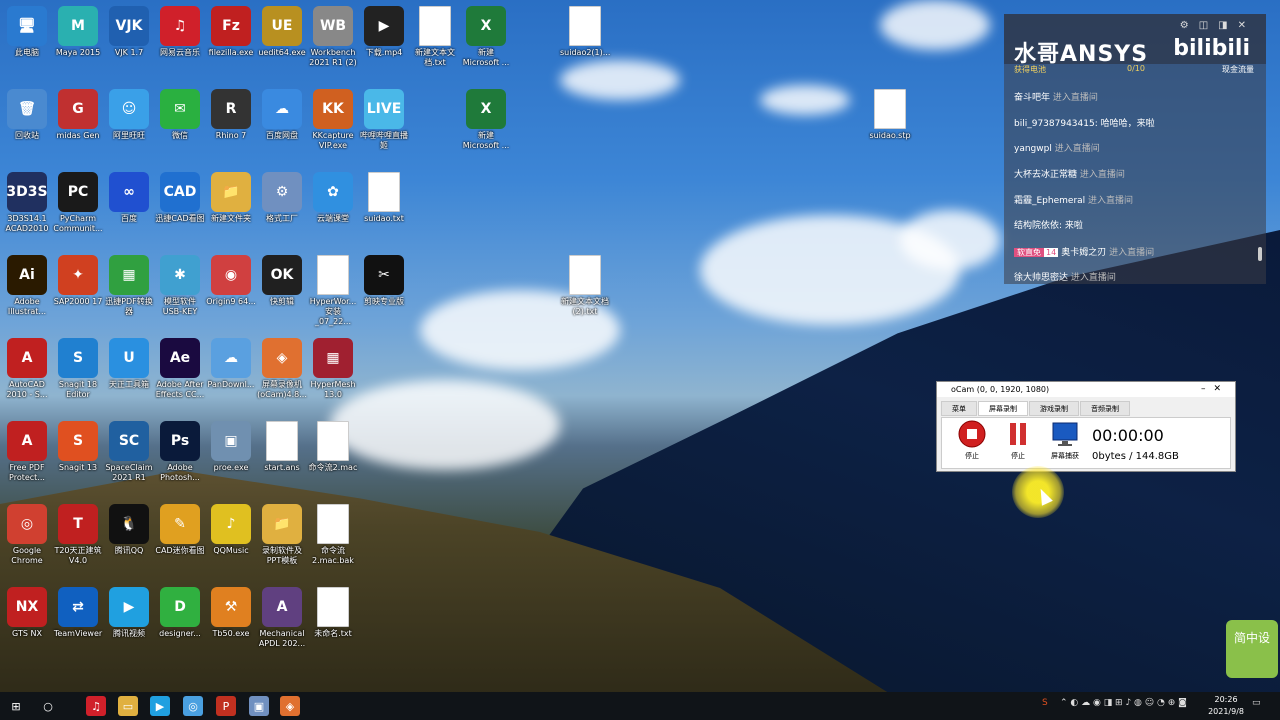 The width and height of the screenshot is (1280, 720). Describe the element at coordinates (333, 120) in the screenshot. I see `desktop-icon: KK KKcapture VIP.exe` at that location.